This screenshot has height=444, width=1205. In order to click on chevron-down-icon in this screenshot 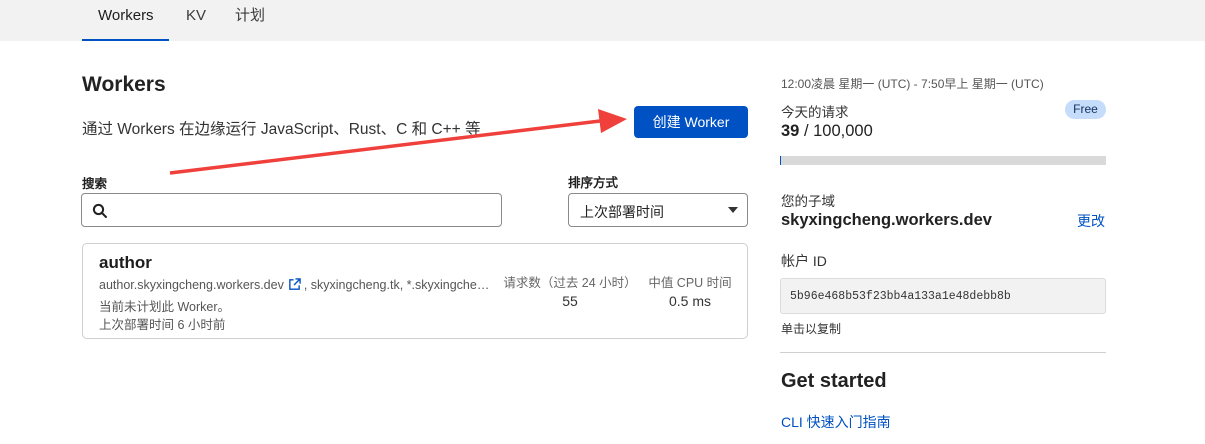, I will do `click(733, 210)`.